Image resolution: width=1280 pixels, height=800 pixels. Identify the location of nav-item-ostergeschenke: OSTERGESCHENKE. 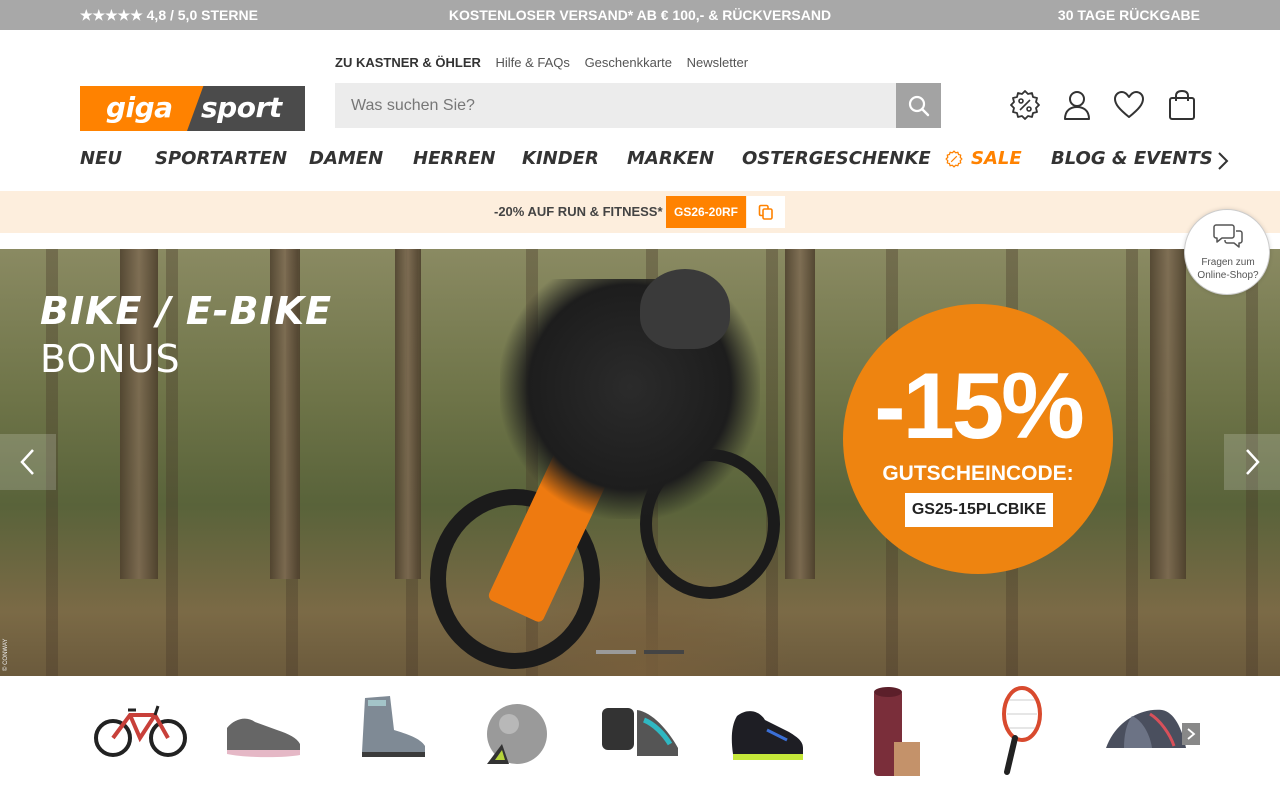
(836, 158).